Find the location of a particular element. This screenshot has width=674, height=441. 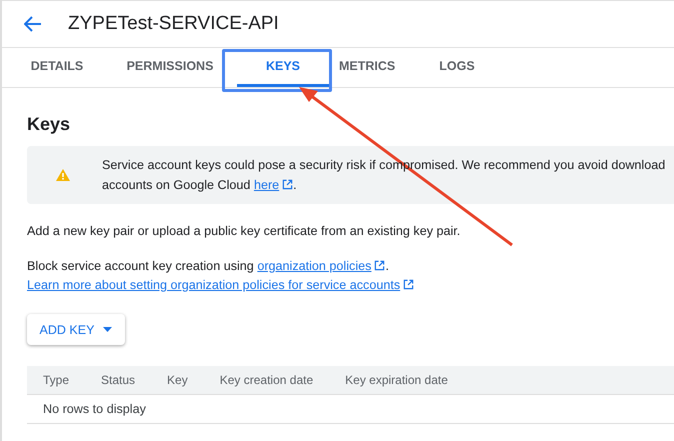

organization-policies-link: organization policies is located at coordinates (314, 266).